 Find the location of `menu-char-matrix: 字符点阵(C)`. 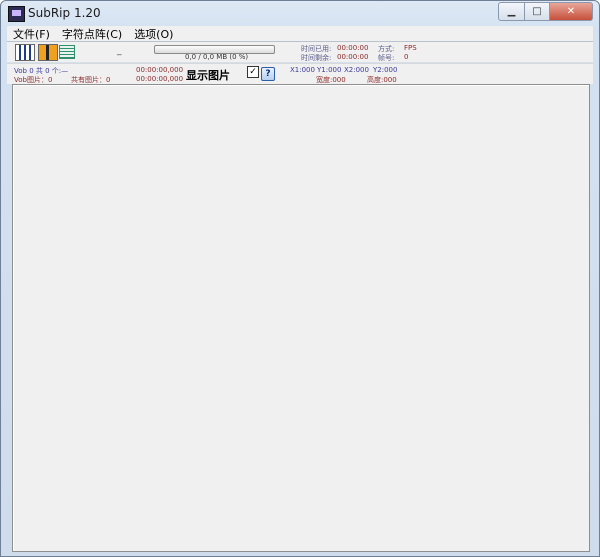

menu-char-matrix: 字符点阵(C) is located at coordinates (92, 34).